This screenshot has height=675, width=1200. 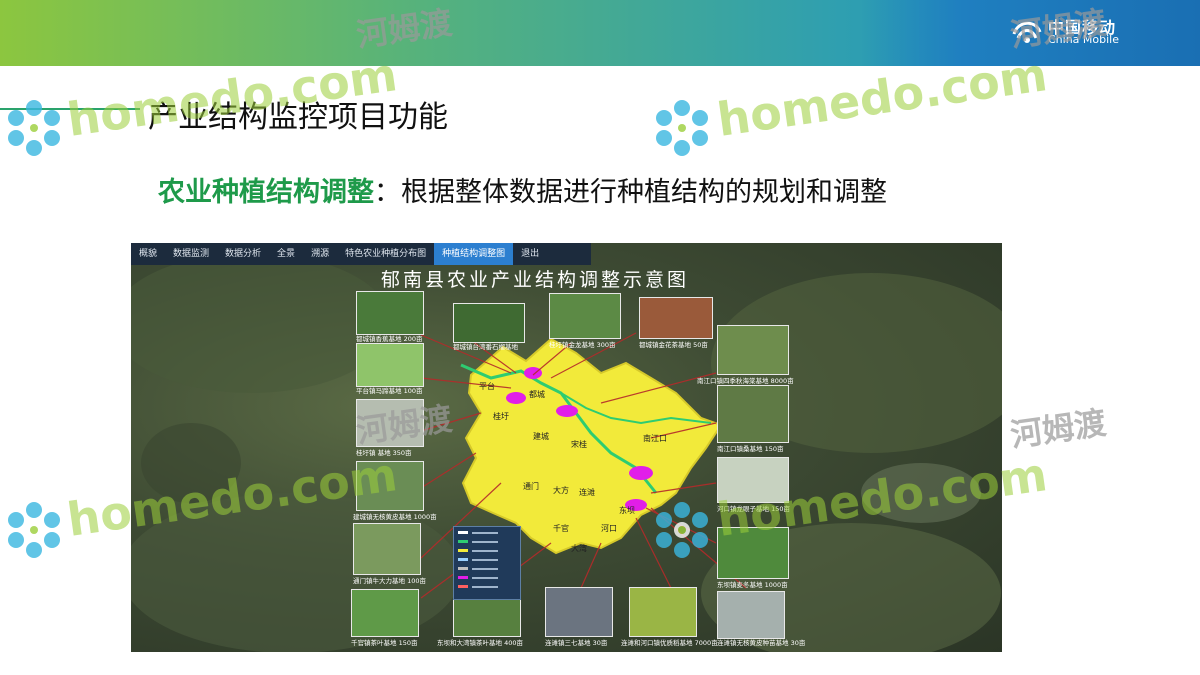 What do you see at coordinates (745, 381) in the screenshot?
I see `caption-begonia: 南江口镇四季秋海棠基地 8000亩` at bounding box center [745, 381].